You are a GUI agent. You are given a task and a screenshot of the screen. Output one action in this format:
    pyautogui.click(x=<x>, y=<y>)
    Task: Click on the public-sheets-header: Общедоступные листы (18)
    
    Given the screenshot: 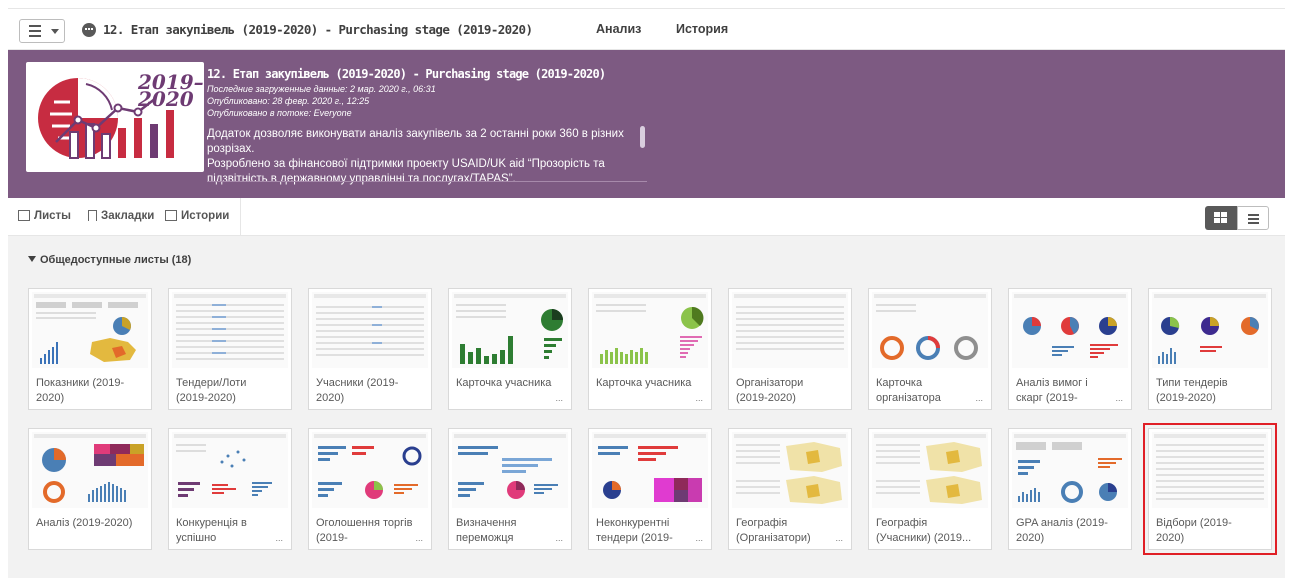 What is the action you would take?
    pyautogui.click(x=109, y=260)
    